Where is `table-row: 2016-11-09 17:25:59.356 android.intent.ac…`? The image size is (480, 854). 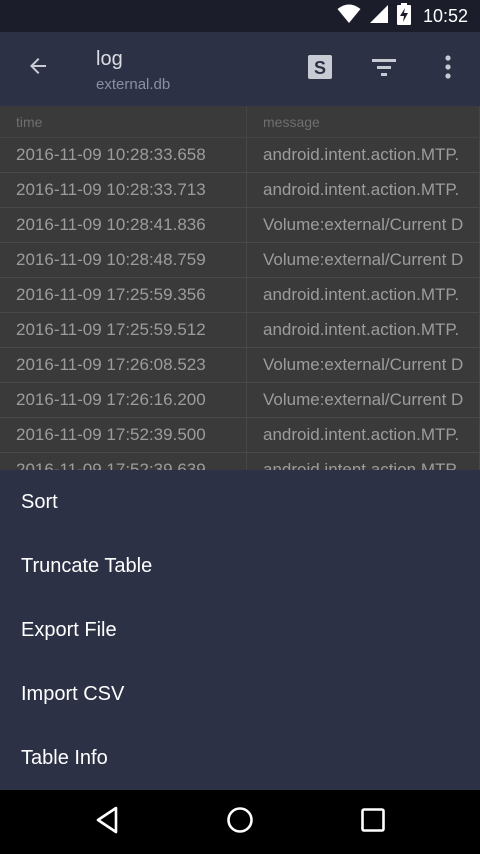 table-row: 2016-11-09 17:25:59.356 android.intent.ac… is located at coordinates (240, 295).